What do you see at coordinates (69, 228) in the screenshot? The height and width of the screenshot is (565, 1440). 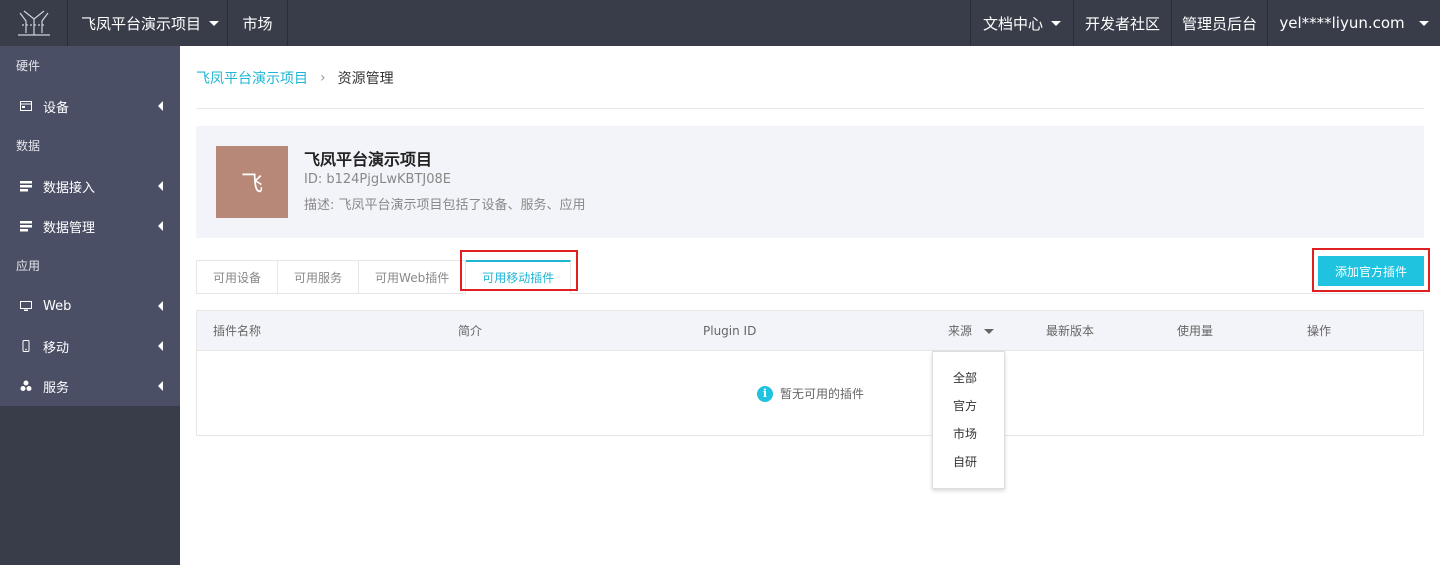 I see `sidebar-item-label: 数据管理` at bounding box center [69, 228].